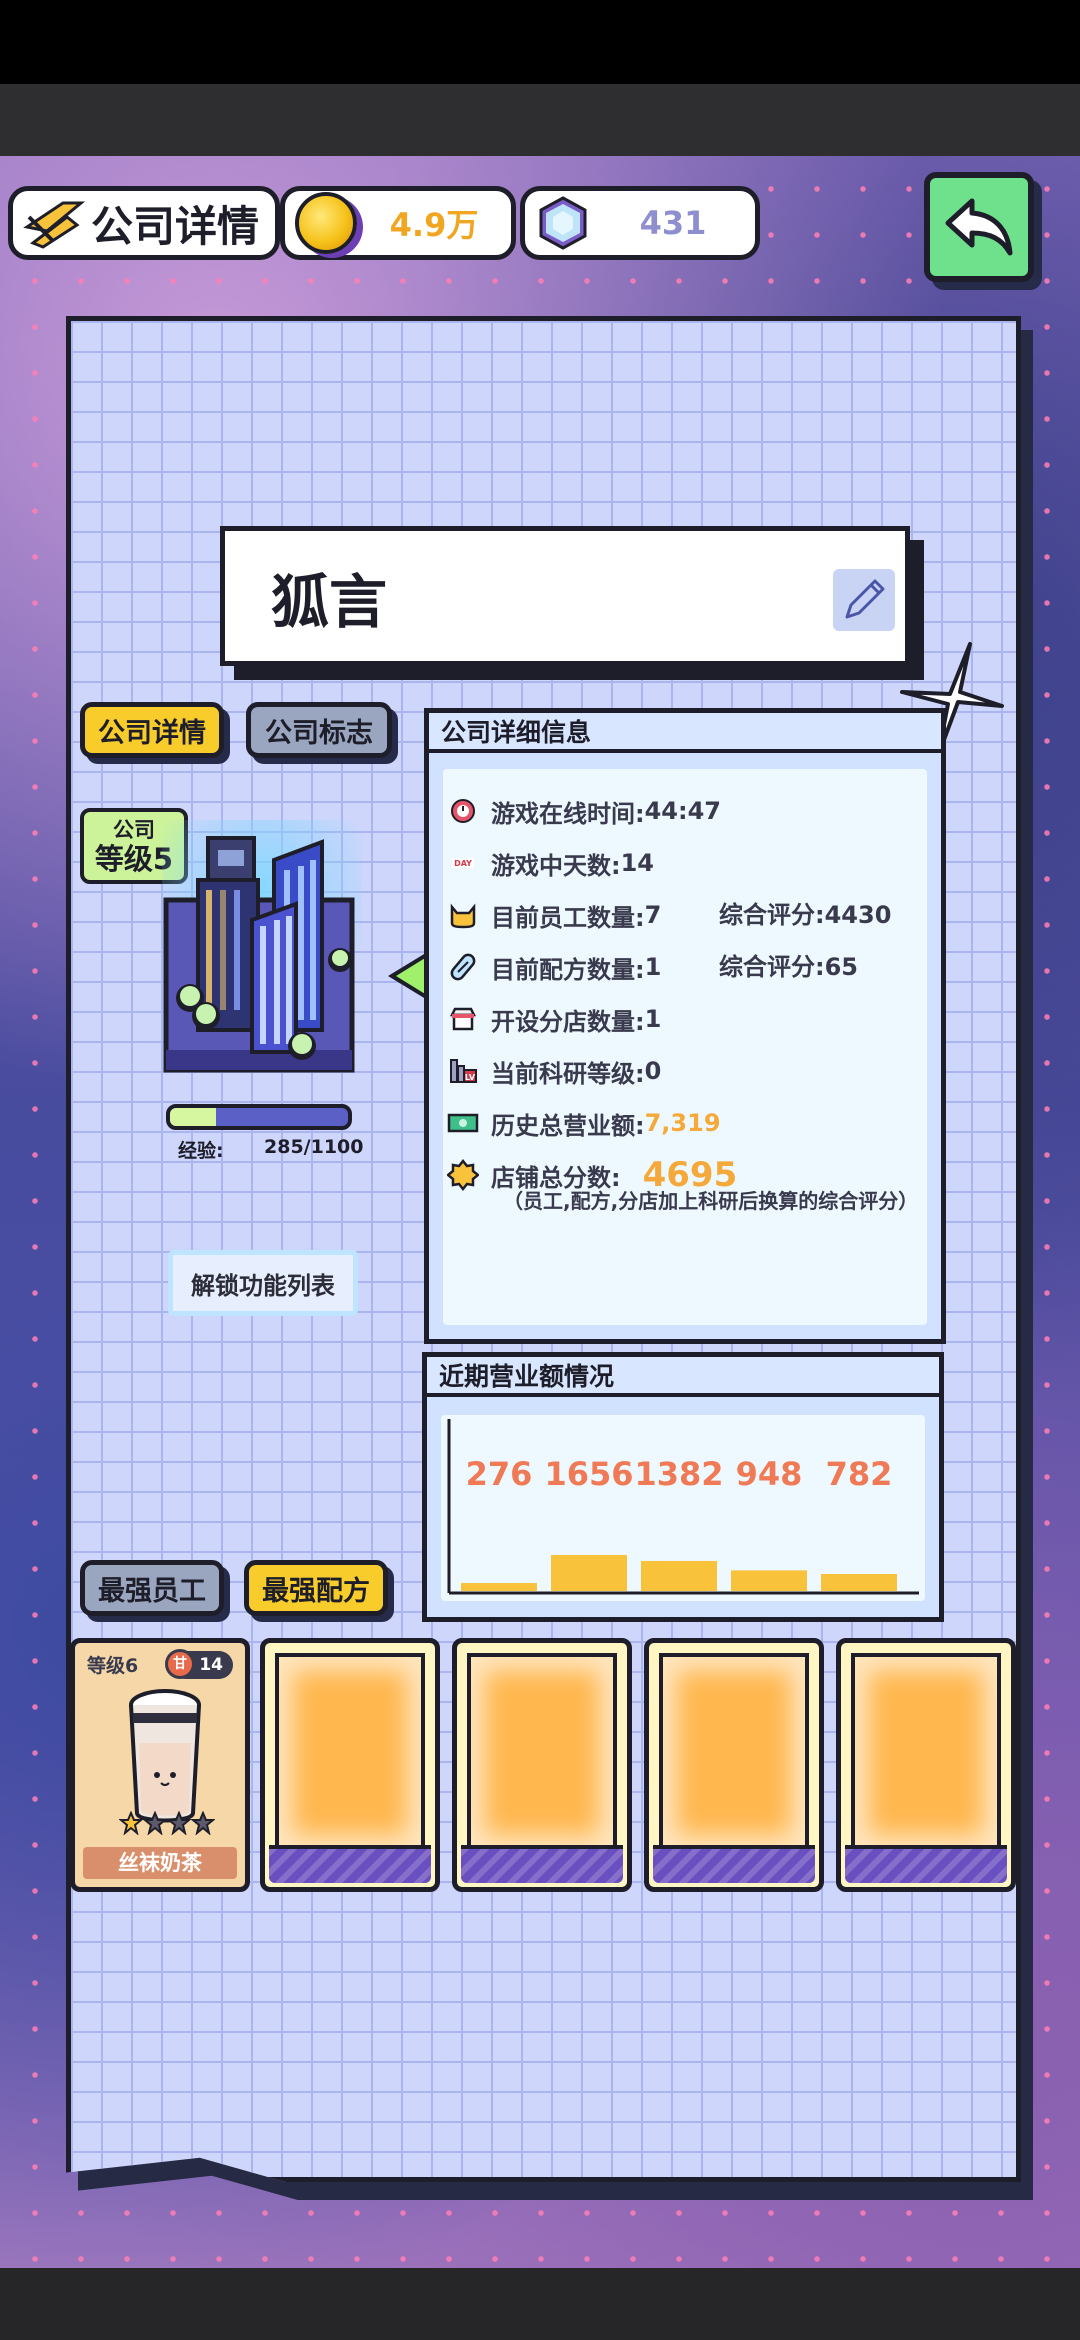  Describe the element at coordinates (211, 1665) in the screenshot. I see `recipe-card-badge-value: 14` at that location.